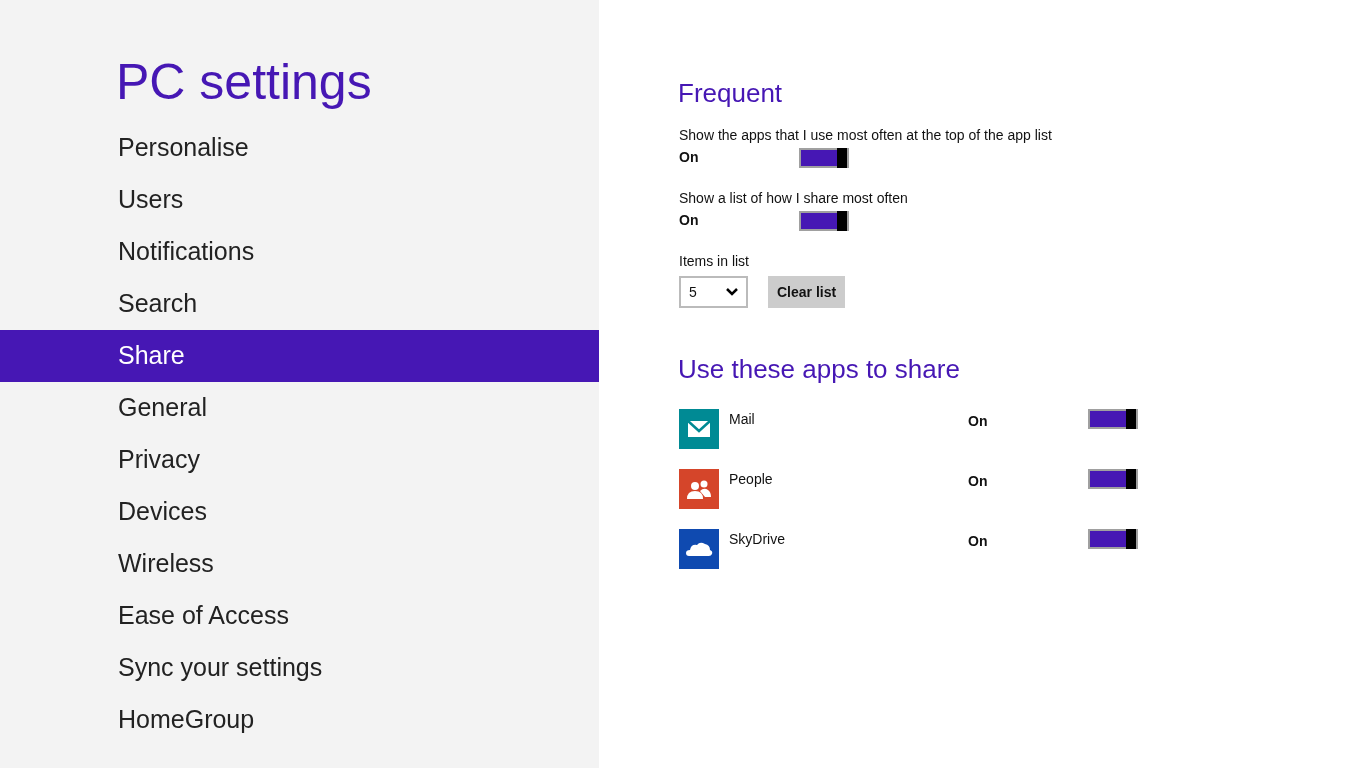  What do you see at coordinates (299, 616) in the screenshot?
I see `sidebar-item: Ease of Access` at bounding box center [299, 616].